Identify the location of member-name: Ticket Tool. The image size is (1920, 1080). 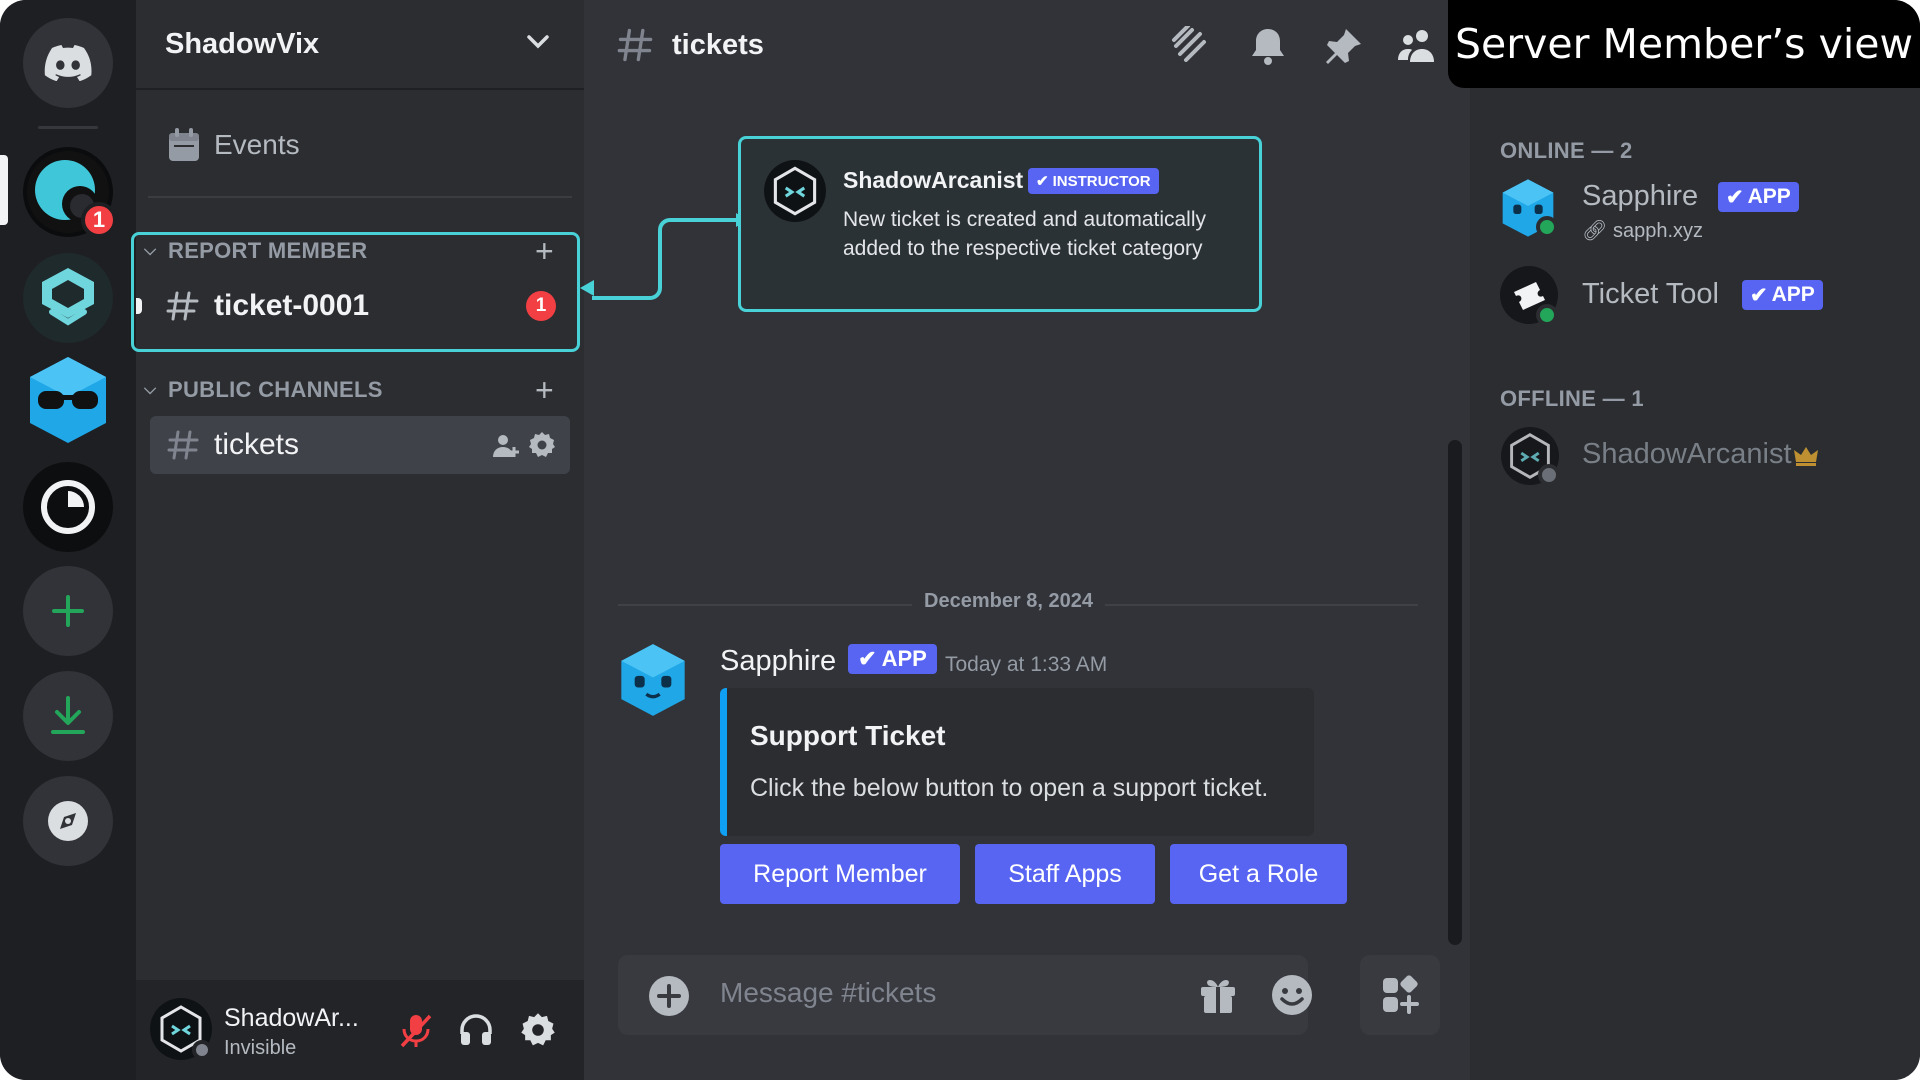
(1650, 294).